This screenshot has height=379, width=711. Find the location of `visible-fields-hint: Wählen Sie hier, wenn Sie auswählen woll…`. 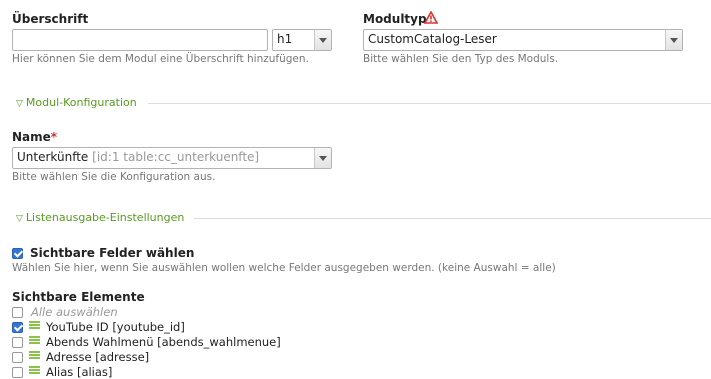

visible-fields-hint: Wählen Sie hier, wenn Sie auswählen woll… is located at coordinates (284, 268).